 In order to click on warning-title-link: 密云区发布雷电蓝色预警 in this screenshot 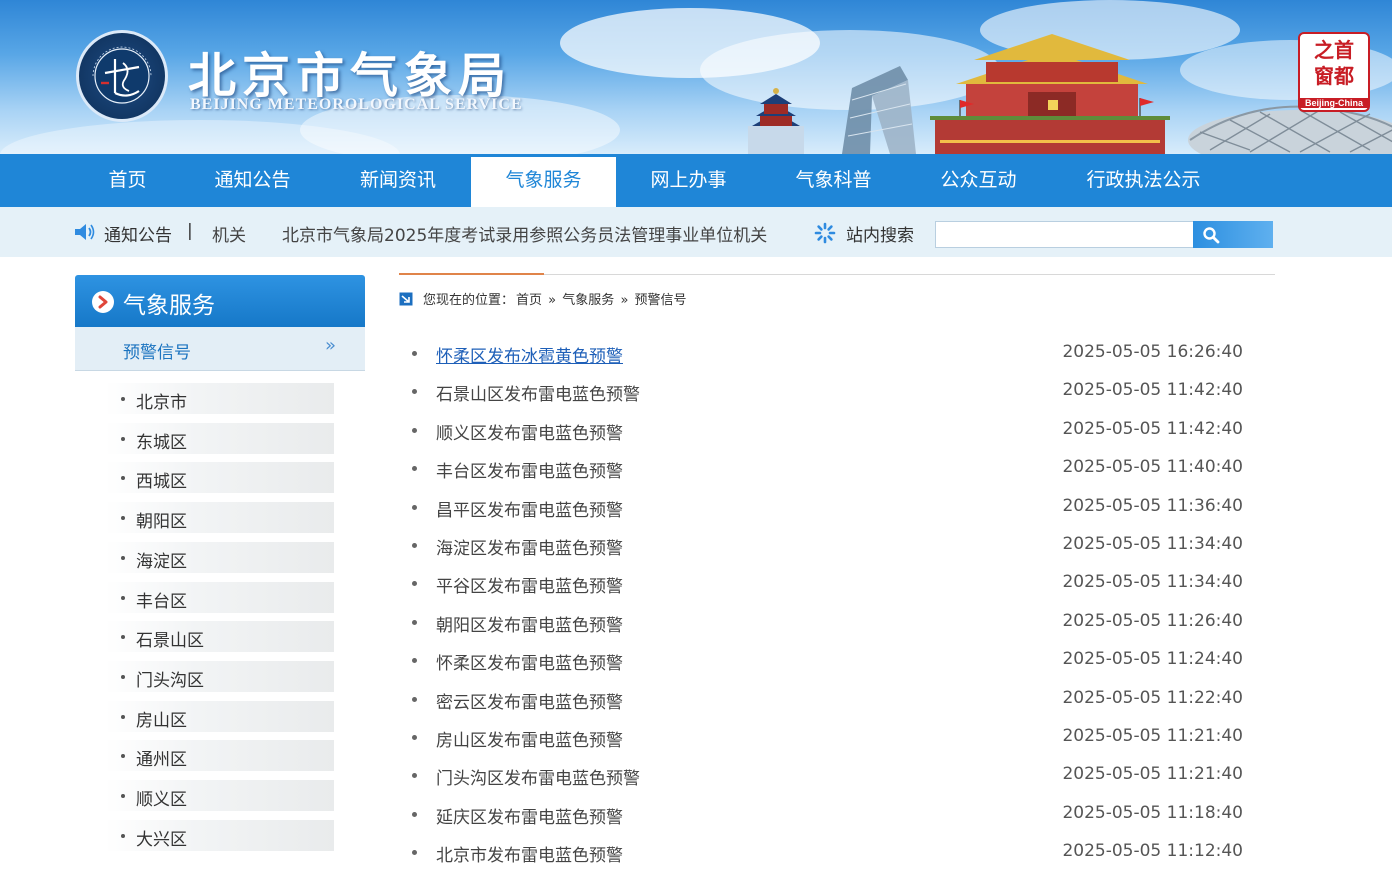, I will do `click(529, 700)`.